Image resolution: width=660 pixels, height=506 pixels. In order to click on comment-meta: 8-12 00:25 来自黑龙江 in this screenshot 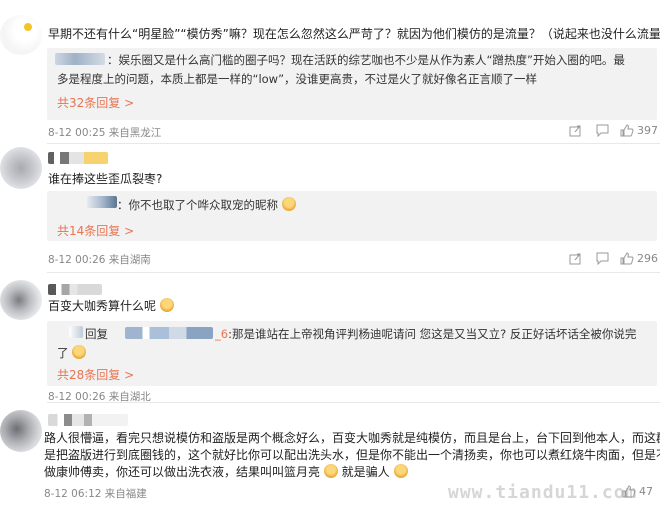, I will do `click(105, 133)`.